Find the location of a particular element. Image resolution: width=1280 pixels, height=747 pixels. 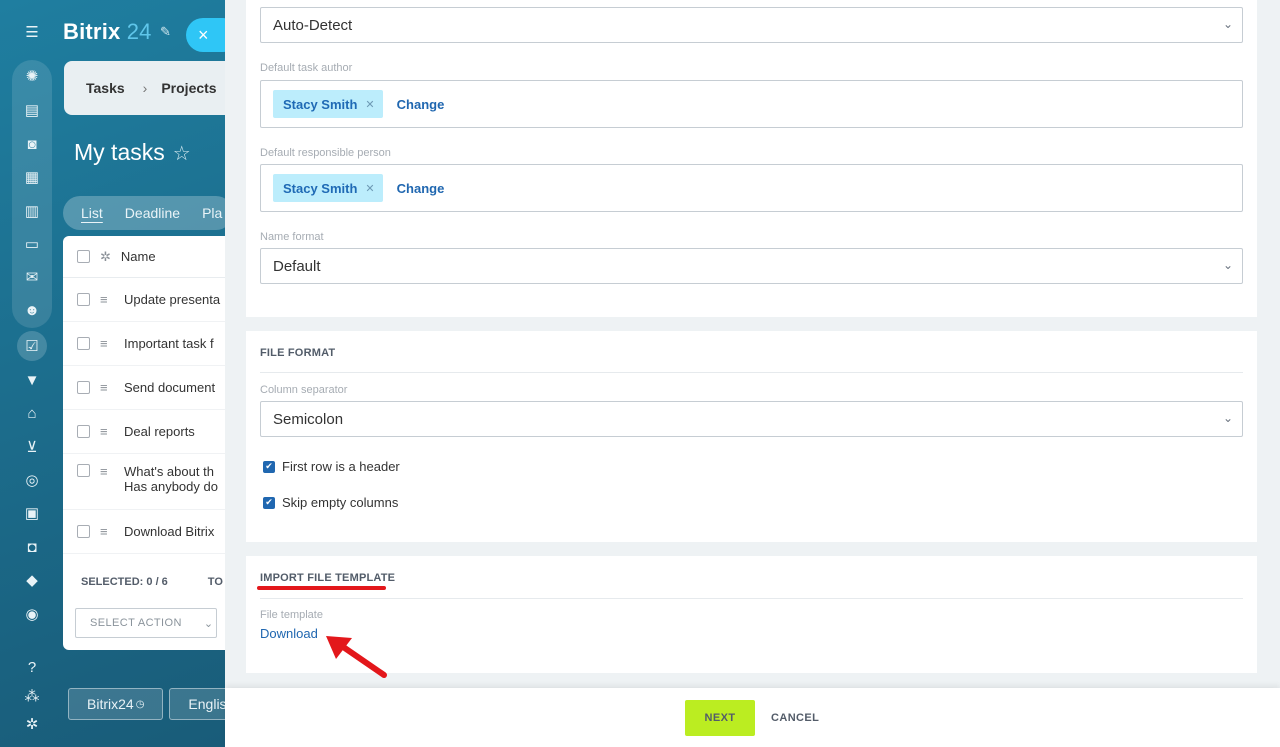

language-button-label: Englis is located at coordinates (207, 704).